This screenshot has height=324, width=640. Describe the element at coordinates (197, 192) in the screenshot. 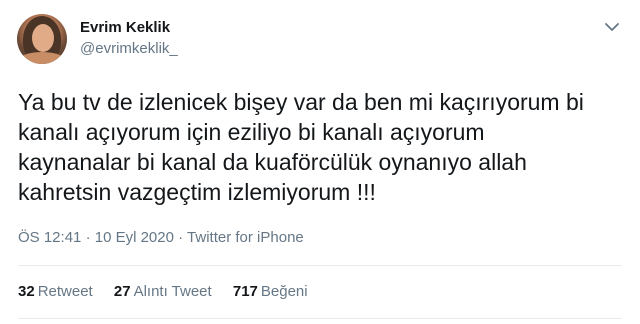

I see `tweet-text-line: kahretsin vazgeçtim izlemiyorum !!!` at that location.